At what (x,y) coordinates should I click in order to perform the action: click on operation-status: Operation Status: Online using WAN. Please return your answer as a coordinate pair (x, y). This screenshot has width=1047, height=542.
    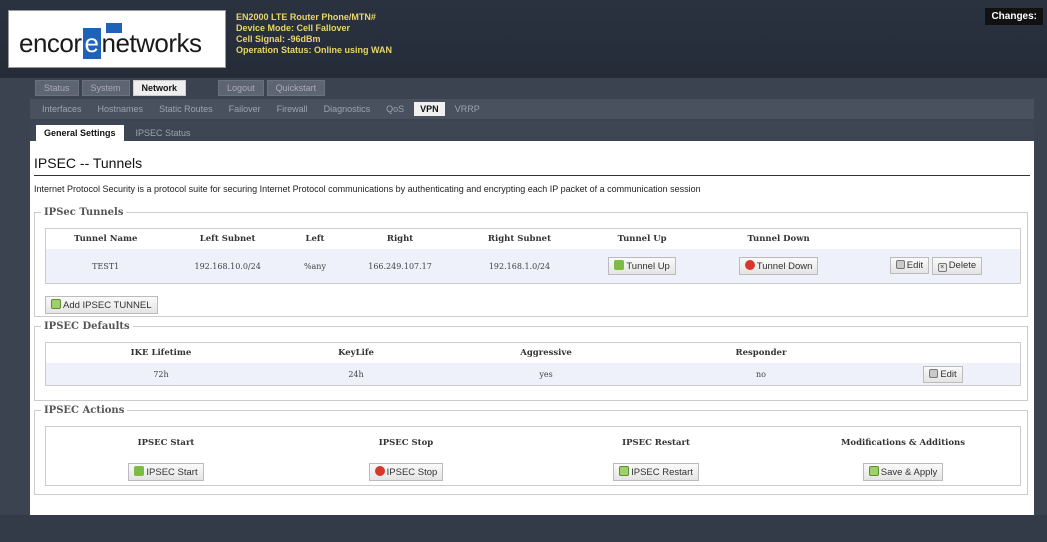
    Looking at the image, I should click on (314, 50).